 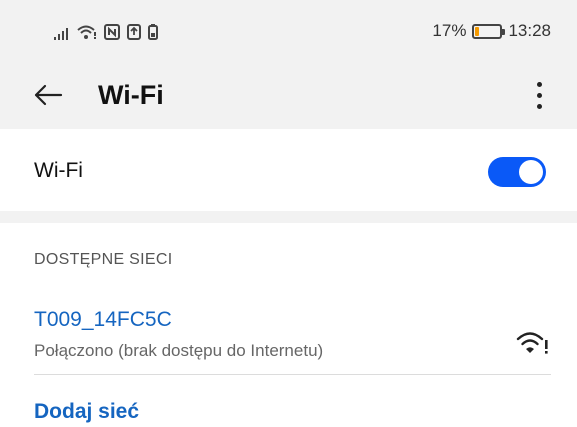 What do you see at coordinates (517, 172) in the screenshot?
I see `wifi-switch` at bounding box center [517, 172].